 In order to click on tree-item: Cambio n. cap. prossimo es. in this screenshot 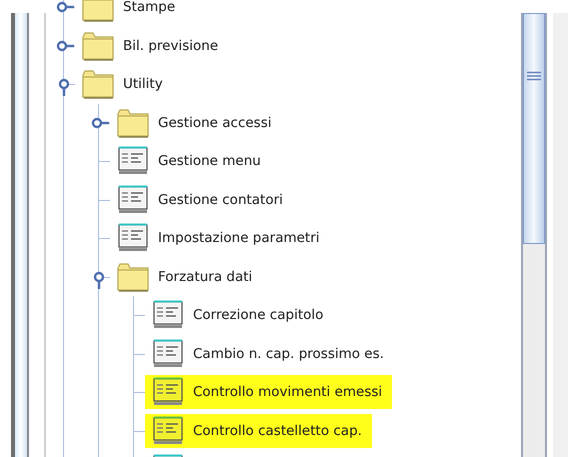, I will do `click(269, 353)`.